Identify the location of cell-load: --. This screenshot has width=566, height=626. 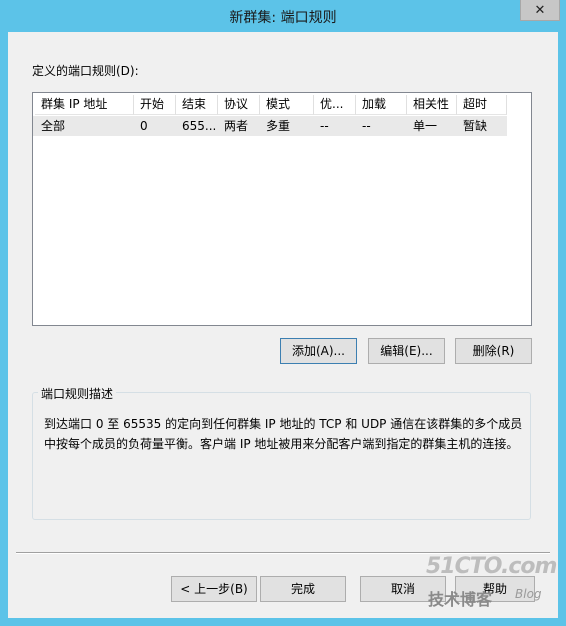
(366, 126).